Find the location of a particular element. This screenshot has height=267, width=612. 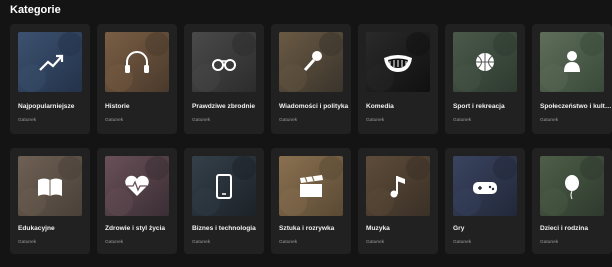

category-title: Dzieci i rodzina is located at coordinates (564, 228).